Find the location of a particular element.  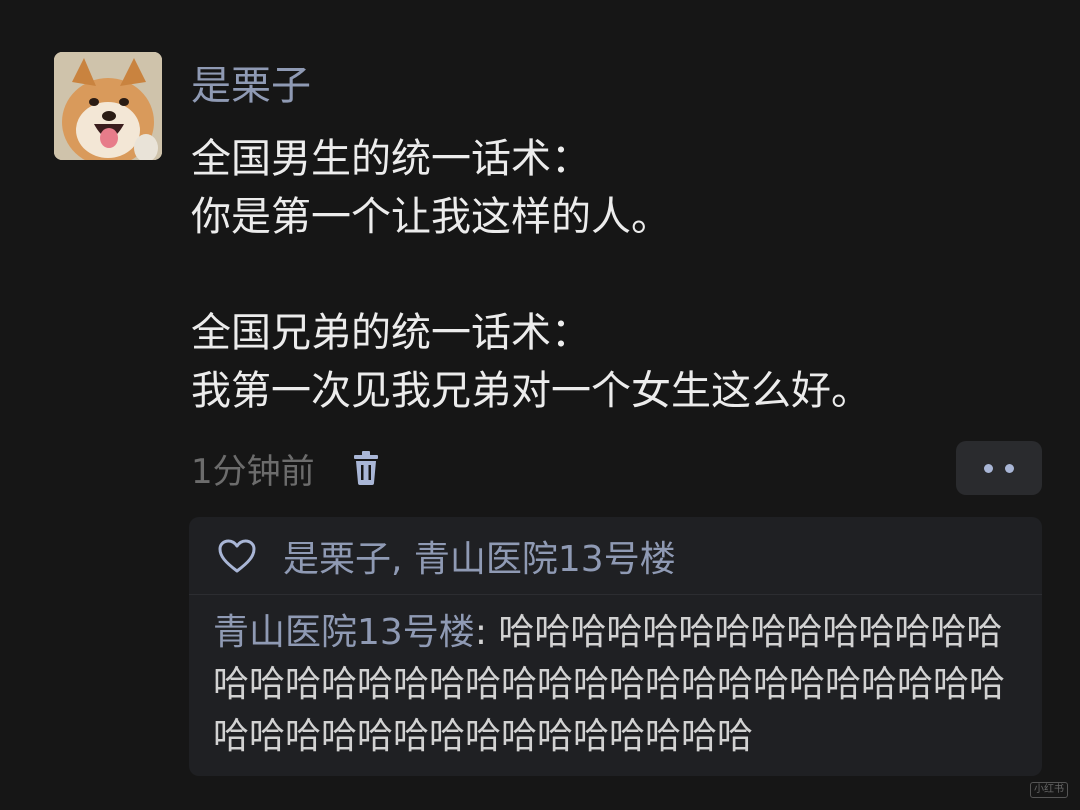

post-timestamp: 1分钟前 is located at coordinates (253, 471).